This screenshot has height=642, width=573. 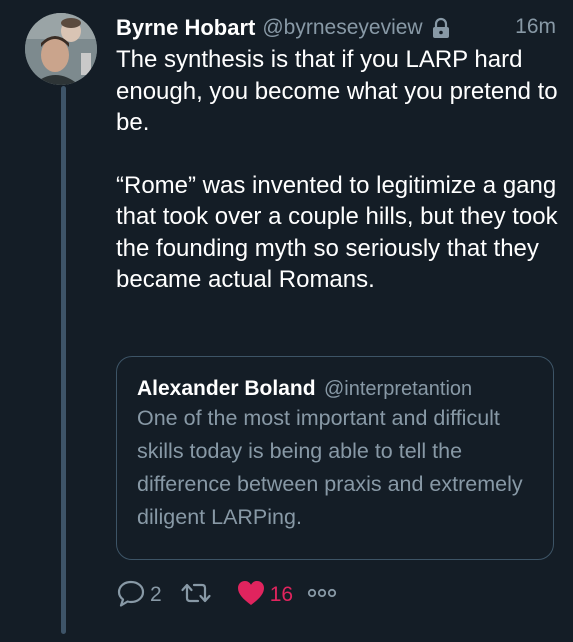 What do you see at coordinates (226, 595) in the screenshot?
I see `action-bar: 2 16` at bounding box center [226, 595].